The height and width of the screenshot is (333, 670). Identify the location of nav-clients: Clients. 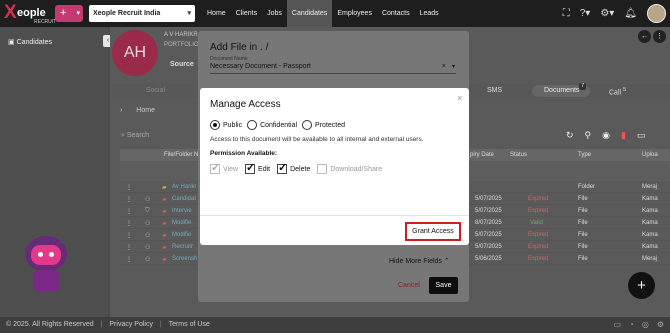
(246, 13).